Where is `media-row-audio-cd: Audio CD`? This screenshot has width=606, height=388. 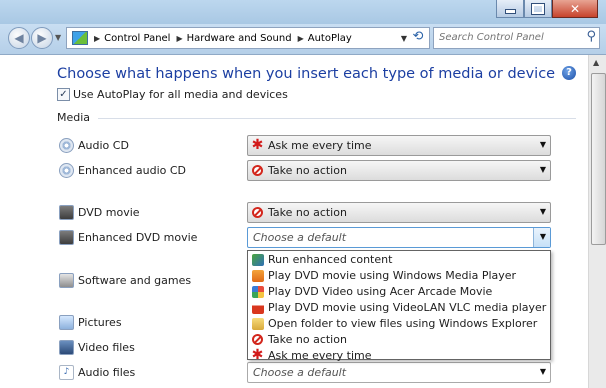 media-row-audio-cd: Audio CD is located at coordinates (94, 145).